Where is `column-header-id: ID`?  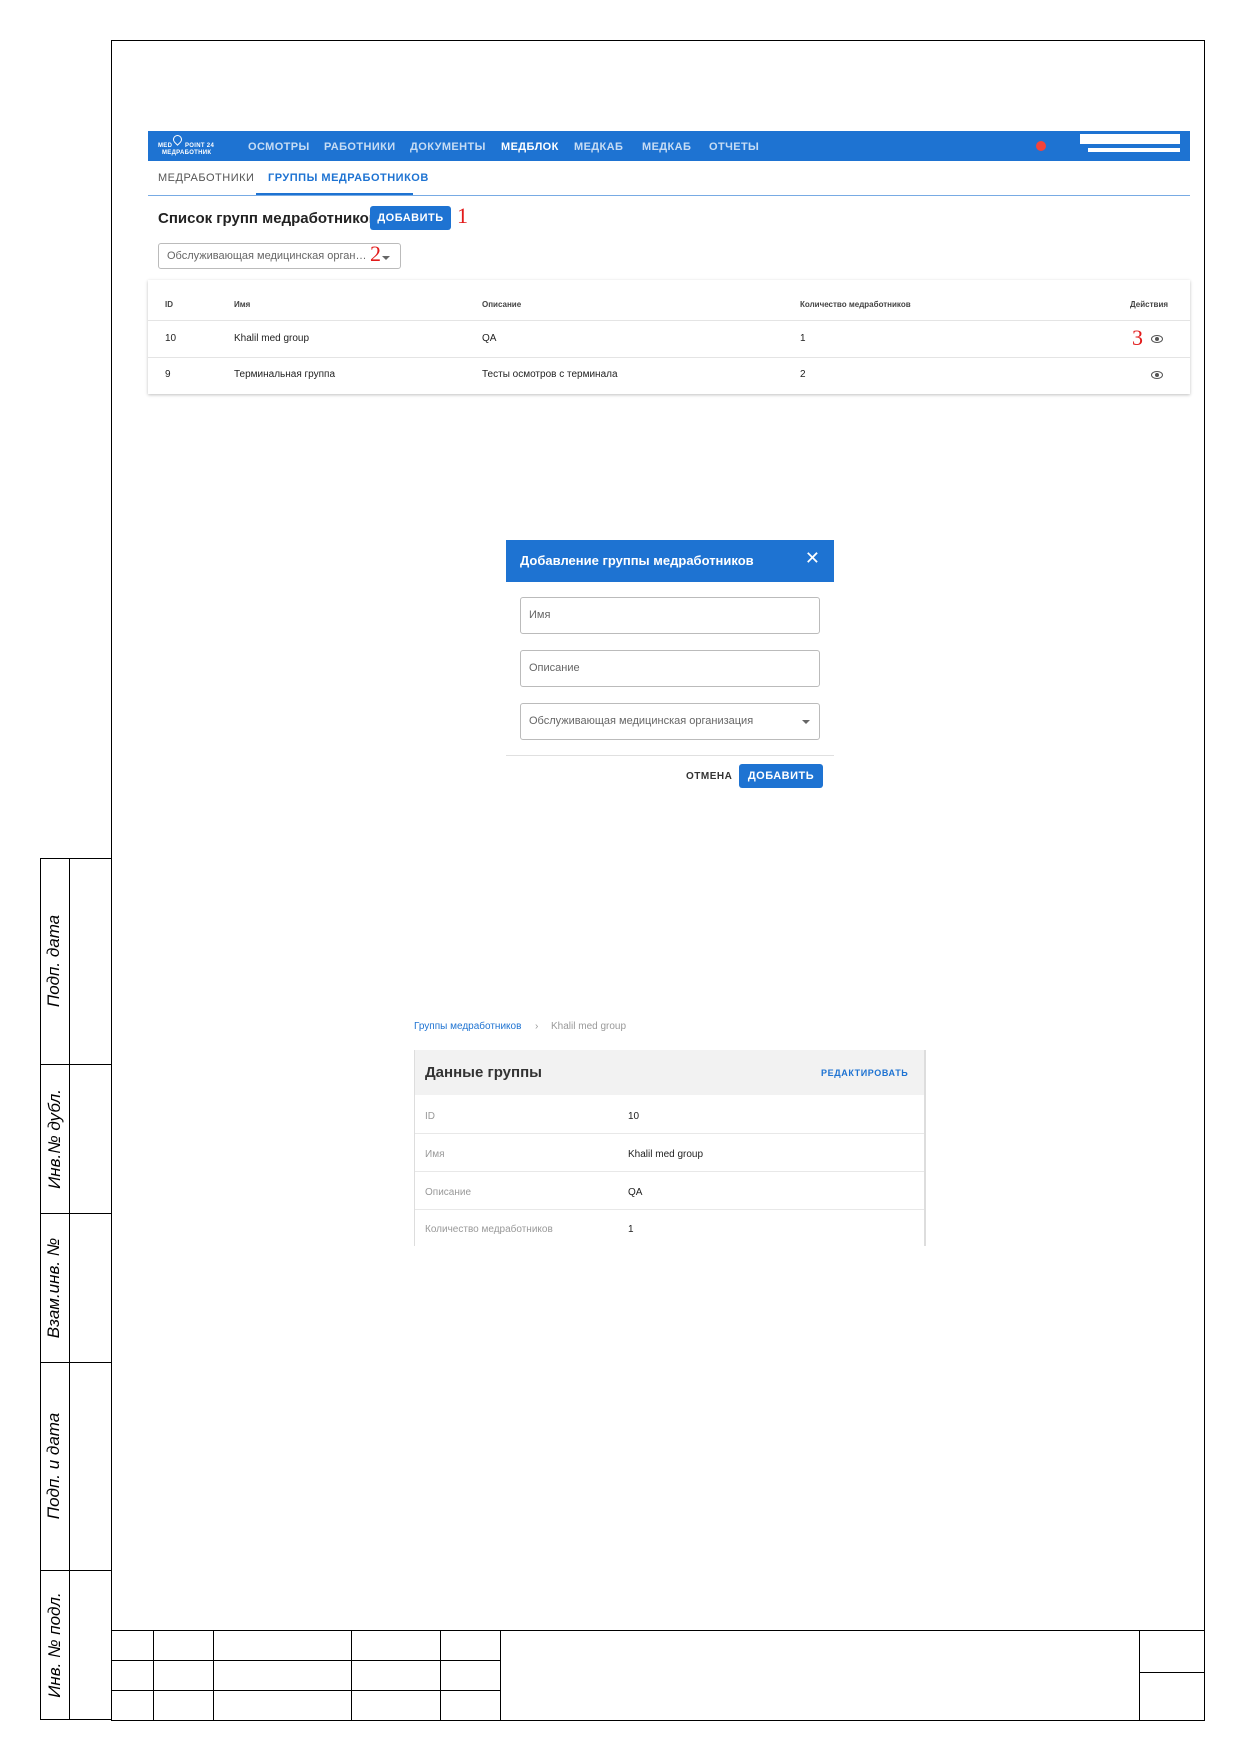
column-header-id: ID is located at coordinates (169, 304).